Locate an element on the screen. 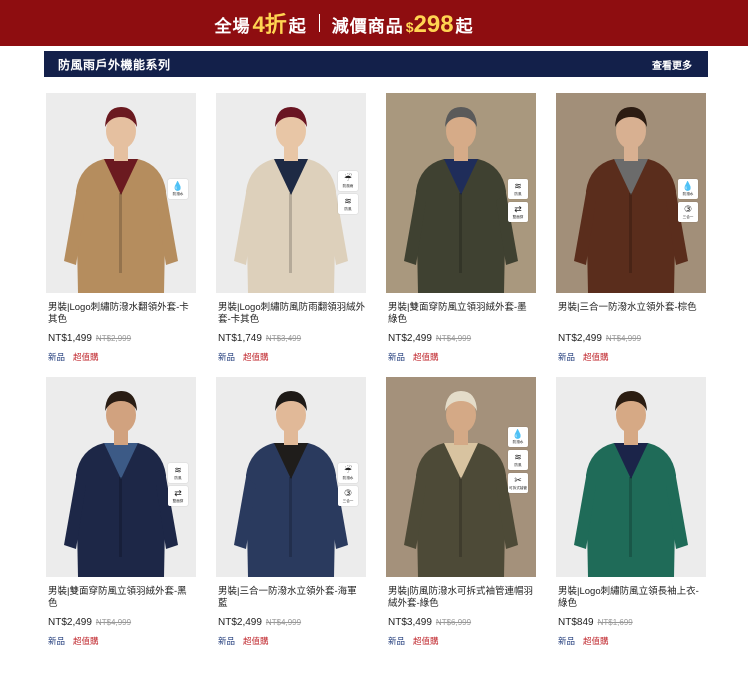 Image resolution: width=748 pixels, height=675 pixels. promo-text-sale-items: 減價商品 is located at coordinates (367, 26).